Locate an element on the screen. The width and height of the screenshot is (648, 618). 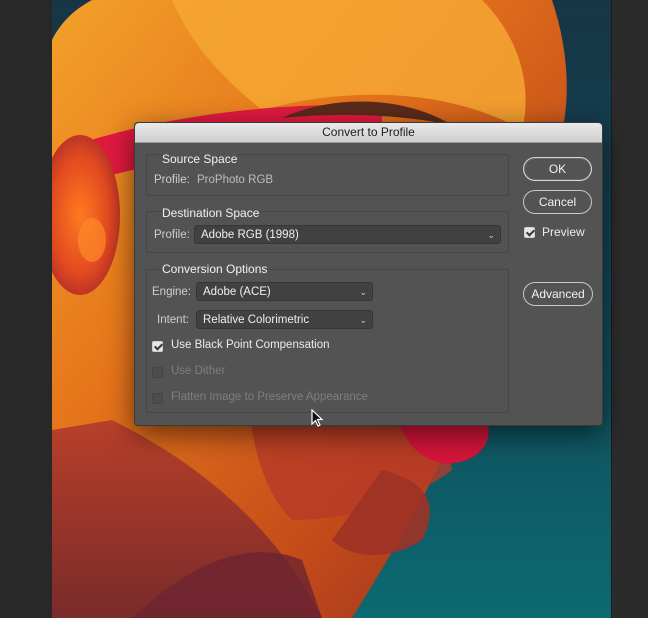
use-dither-label: Use Dither is located at coordinates (198, 371).